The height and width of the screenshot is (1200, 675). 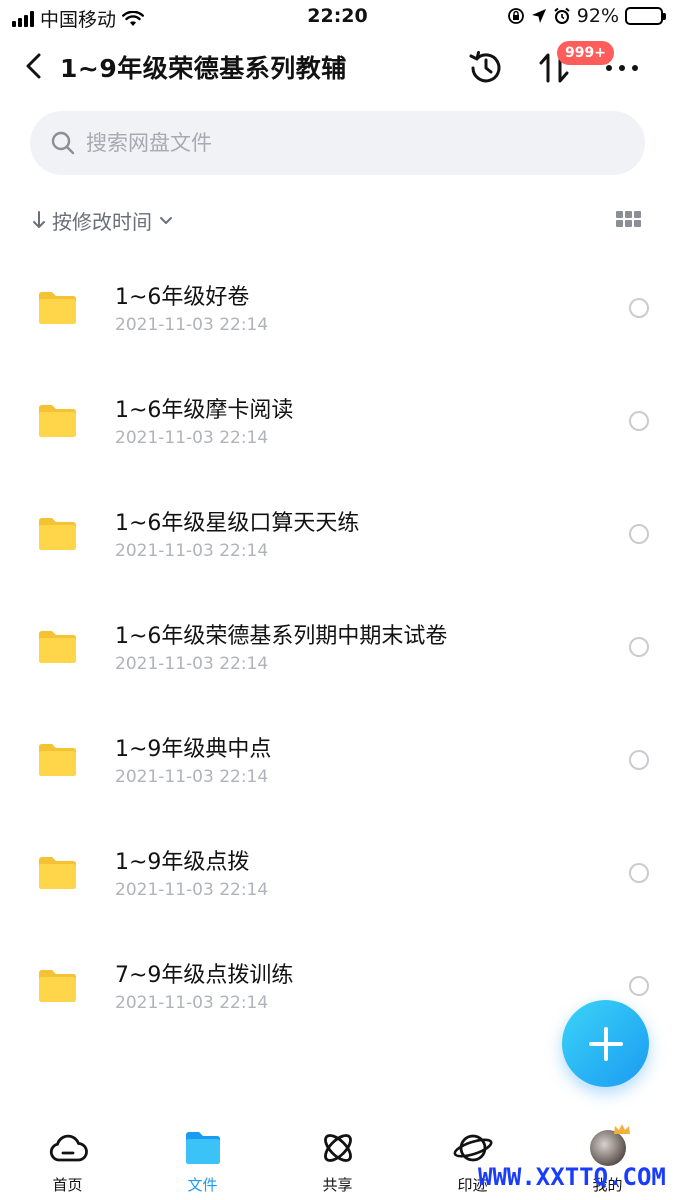 What do you see at coordinates (202, 1185) in the screenshot?
I see `tab-label: 文件` at bounding box center [202, 1185].